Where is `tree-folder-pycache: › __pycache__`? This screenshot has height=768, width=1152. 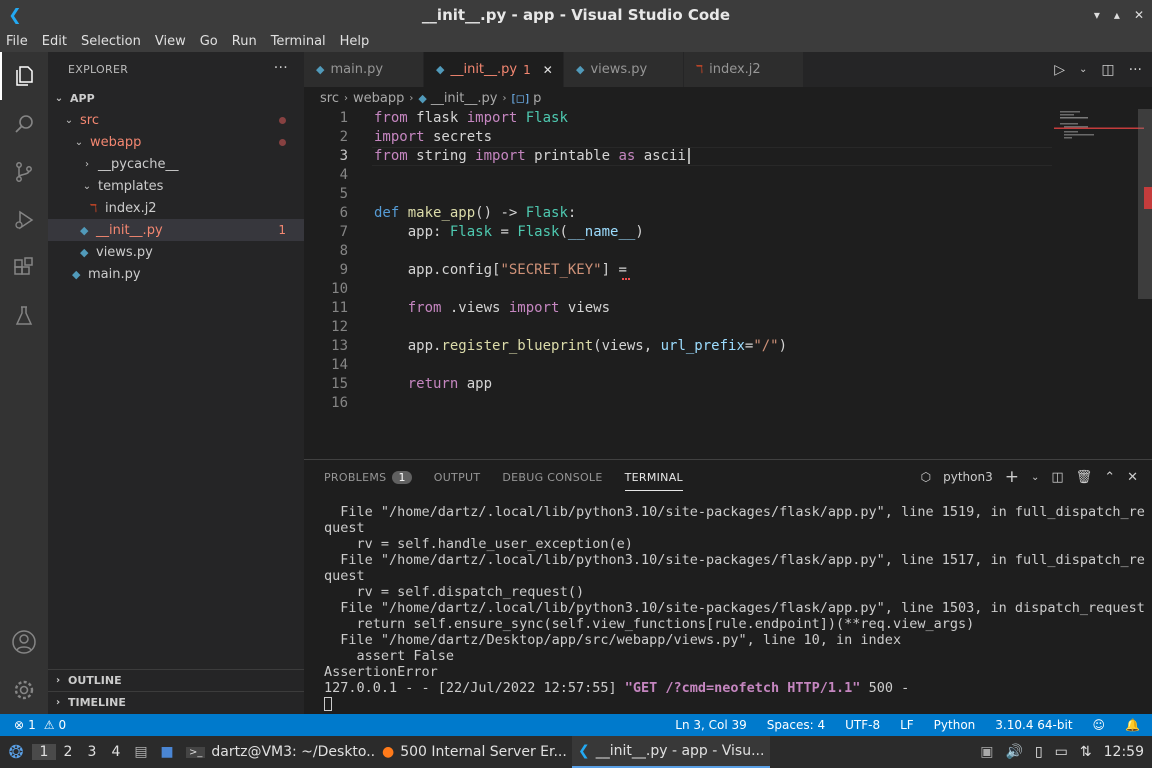
tree-folder-pycache: › __pycache__ is located at coordinates (176, 164).